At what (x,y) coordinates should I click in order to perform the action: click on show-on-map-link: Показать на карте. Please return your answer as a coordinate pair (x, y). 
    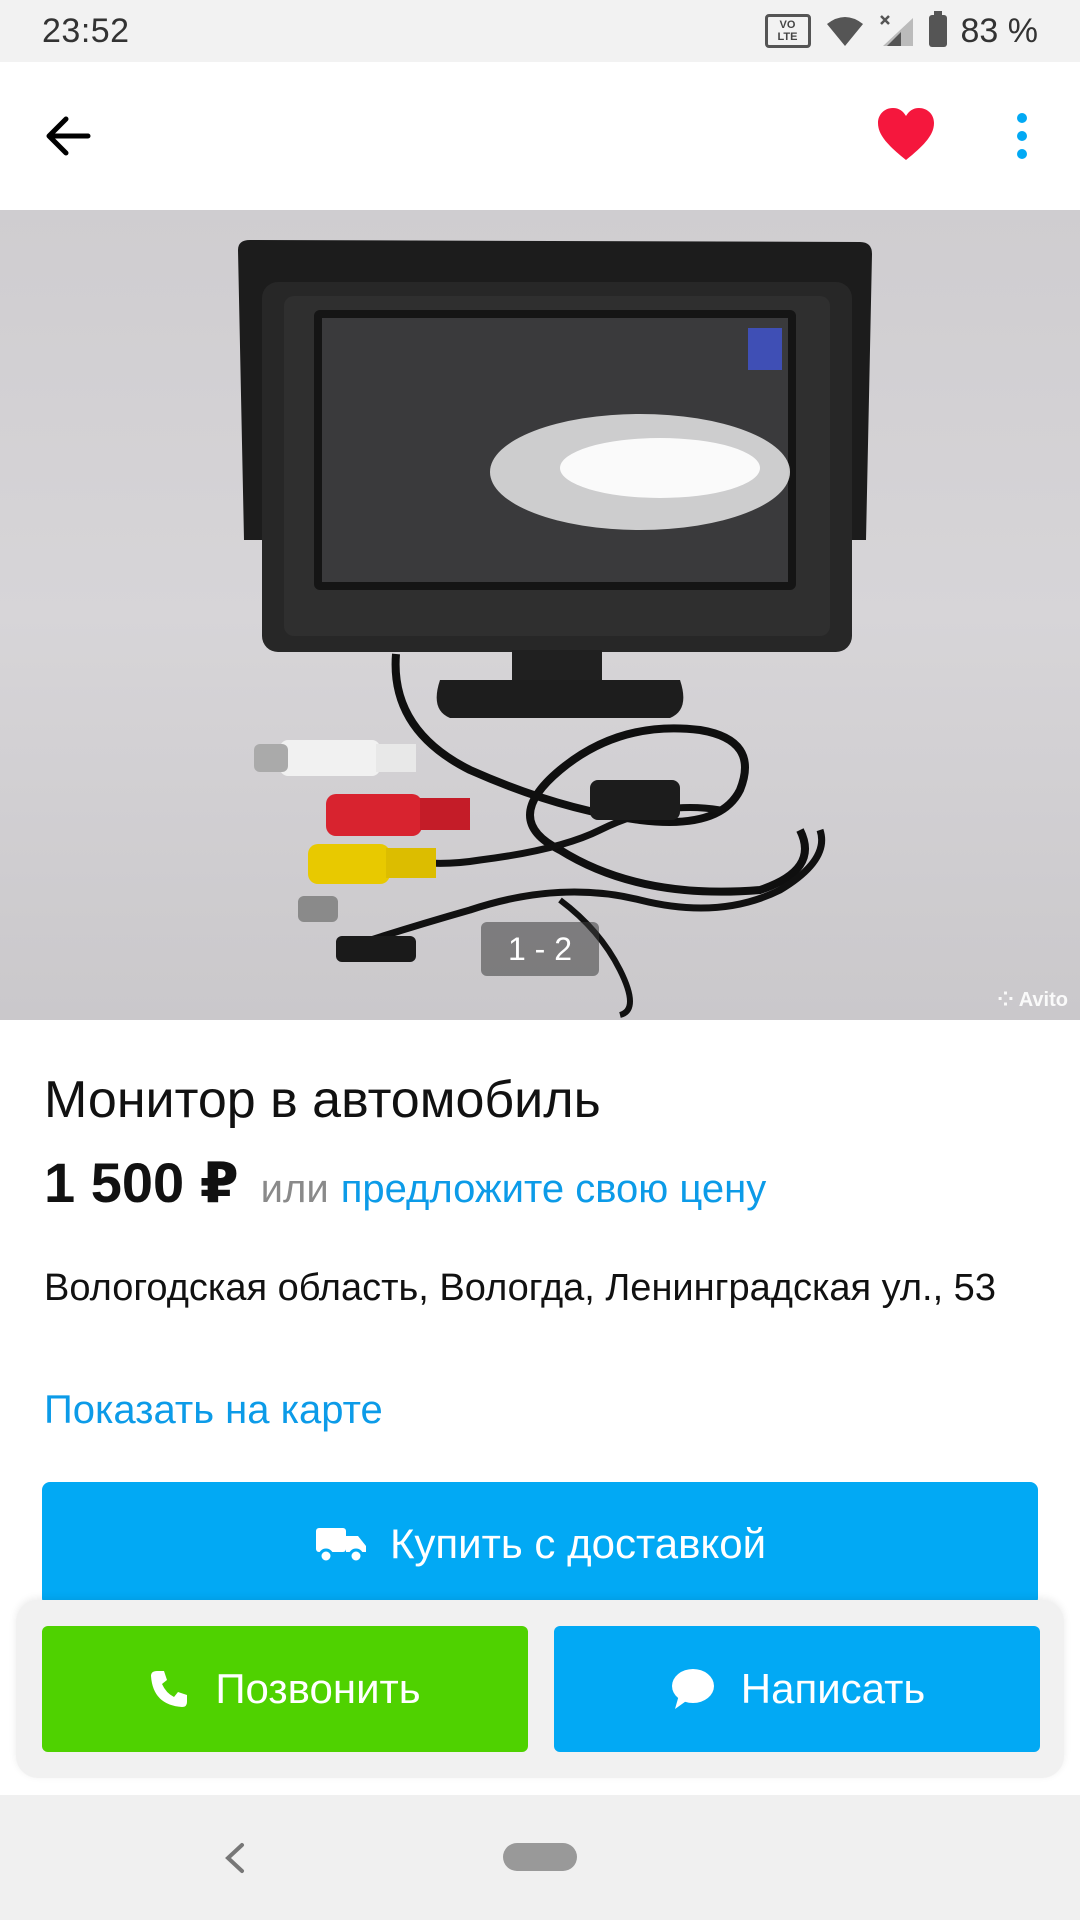
    Looking at the image, I should click on (213, 1410).